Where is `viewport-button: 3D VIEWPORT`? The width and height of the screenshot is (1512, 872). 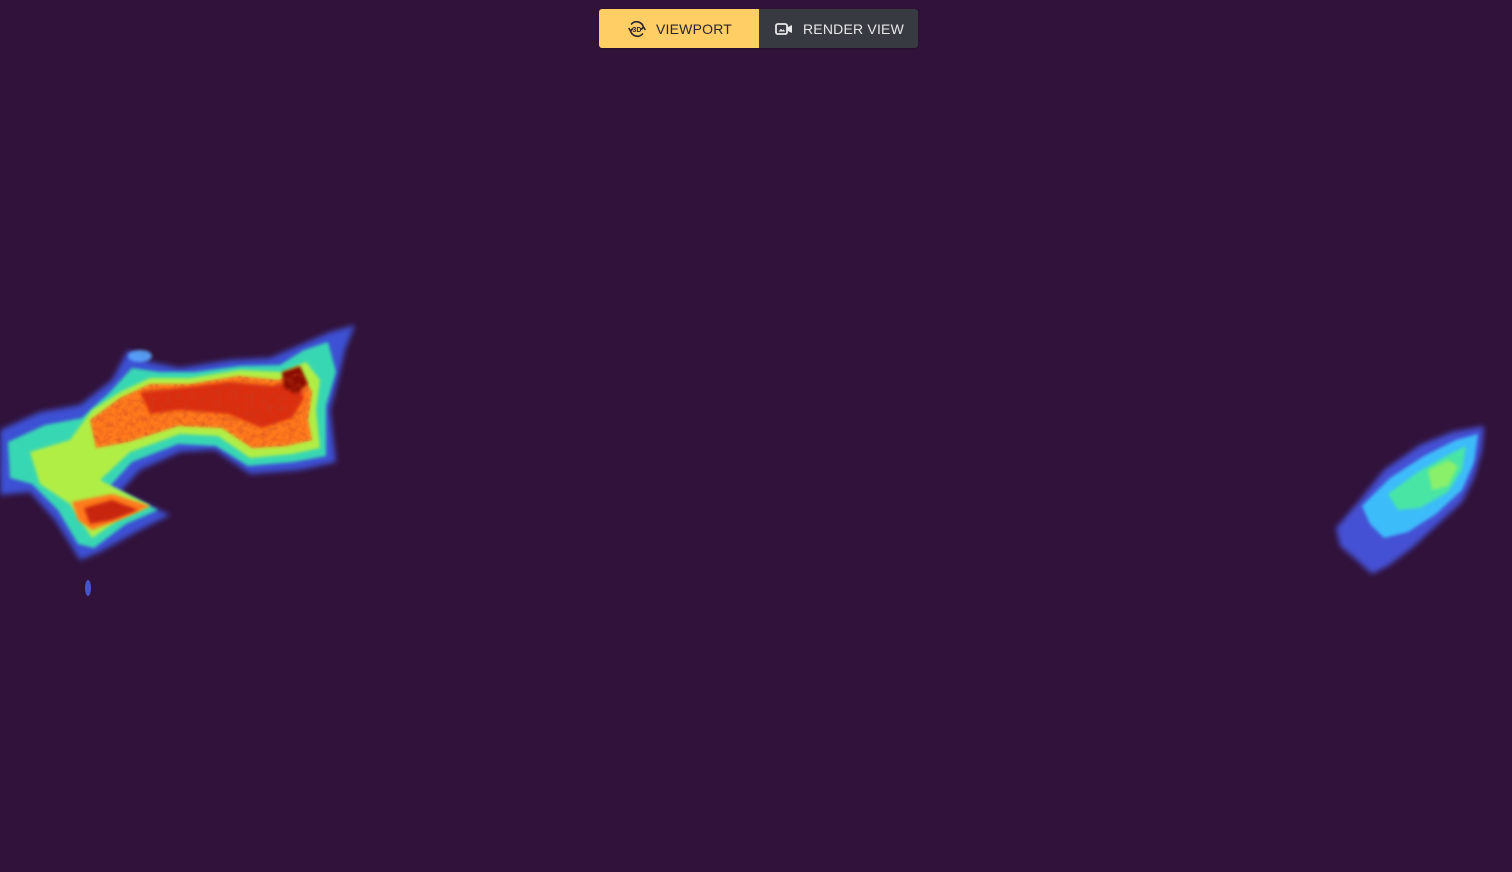 viewport-button: 3D VIEWPORT is located at coordinates (679, 28).